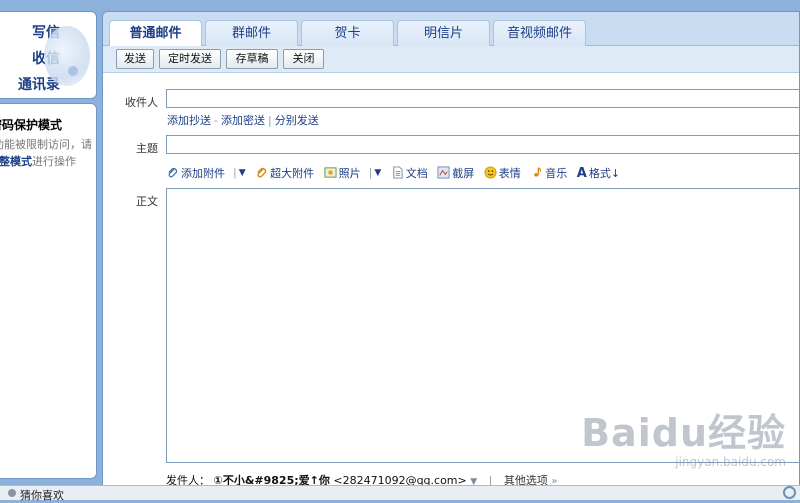 This screenshot has width=800, height=503. What do you see at coordinates (155, 33) in the screenshot?
I see `tab-normal-mail: 普通邮件` at bounding box center [155, 33].